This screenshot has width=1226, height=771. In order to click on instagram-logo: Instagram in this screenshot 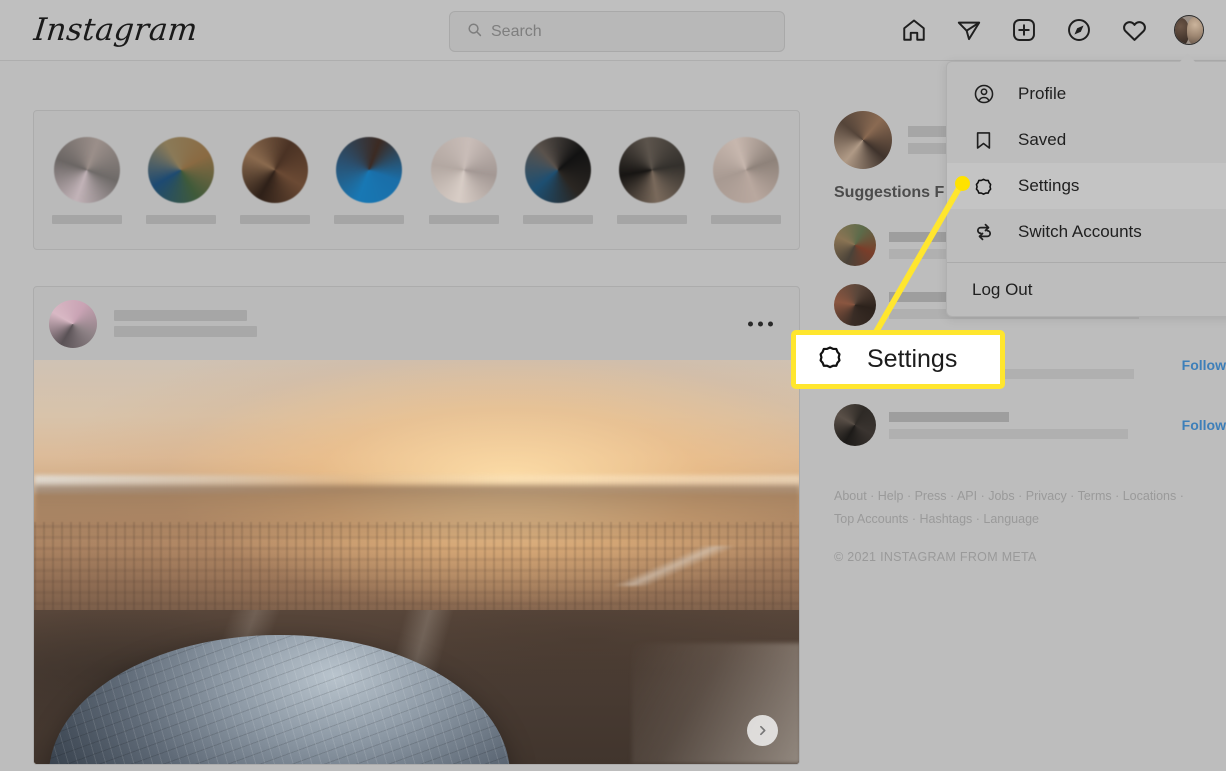, I will do `click(115, 30)`.